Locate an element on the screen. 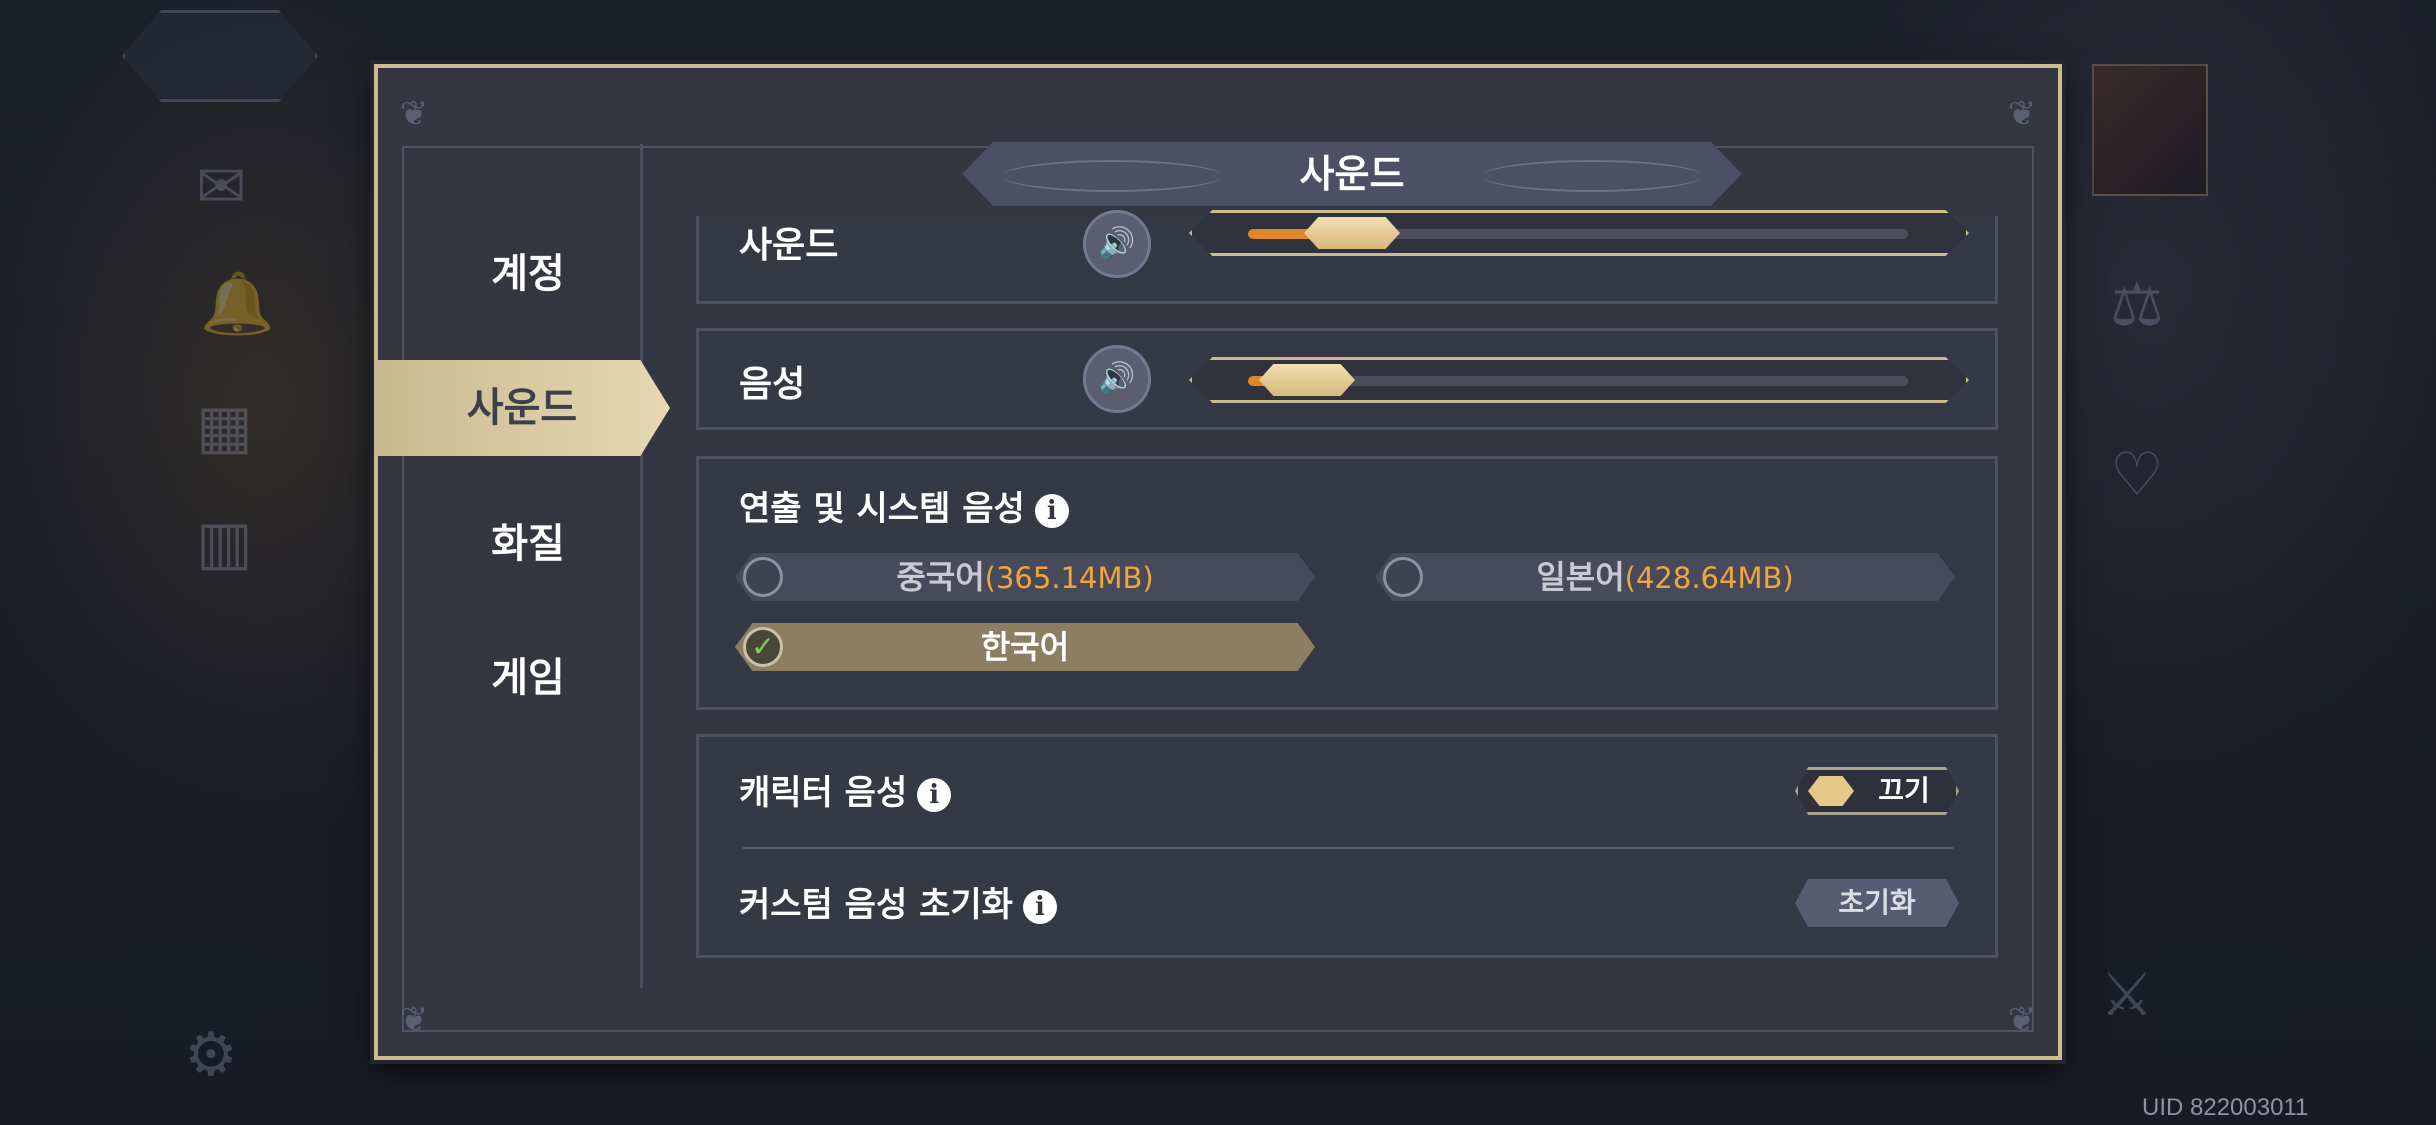  character-portrait is located at coordinates (2150, 130).